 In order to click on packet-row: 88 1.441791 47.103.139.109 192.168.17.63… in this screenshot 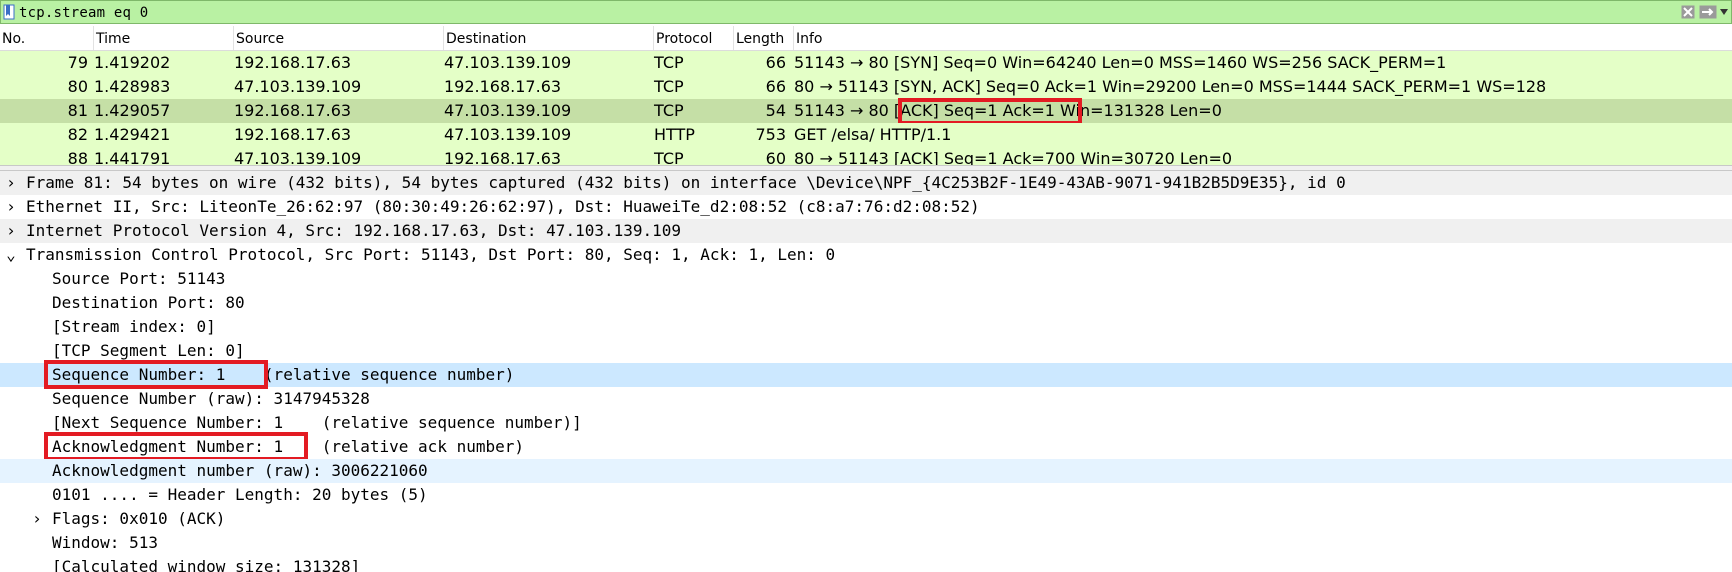, I will do `click(866, 156)`.